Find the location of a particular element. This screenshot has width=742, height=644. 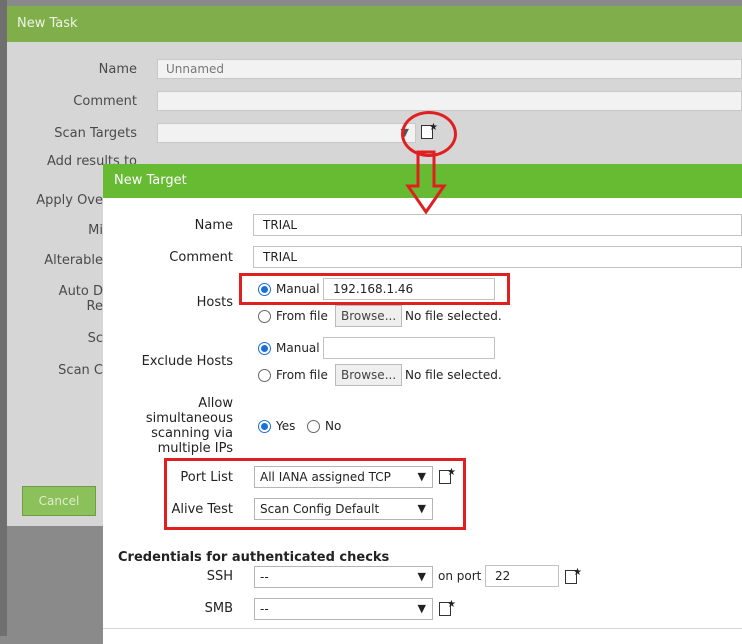

target-name-label: Name is located at coordinates (213, 225).